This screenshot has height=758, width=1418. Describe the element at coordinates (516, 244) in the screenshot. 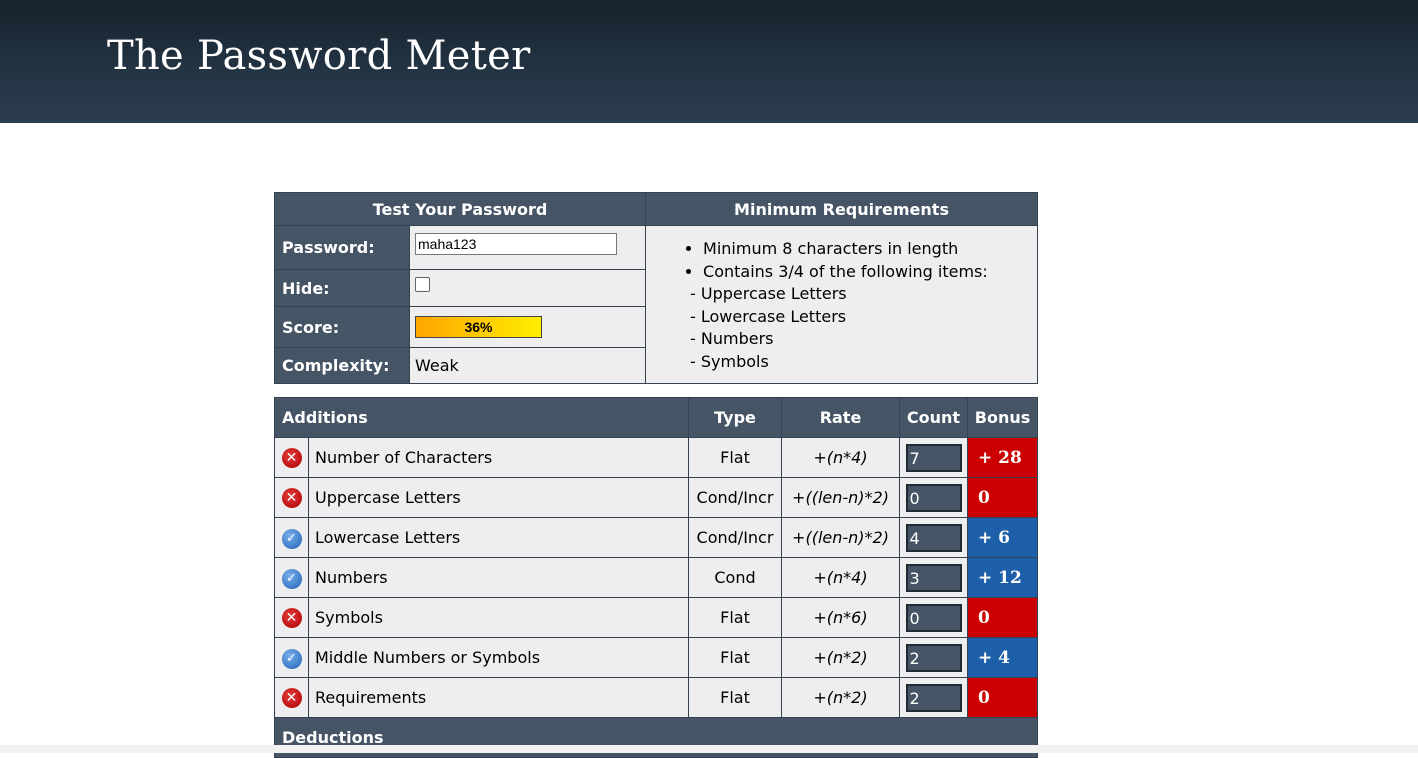

I see `password-input` at that location.